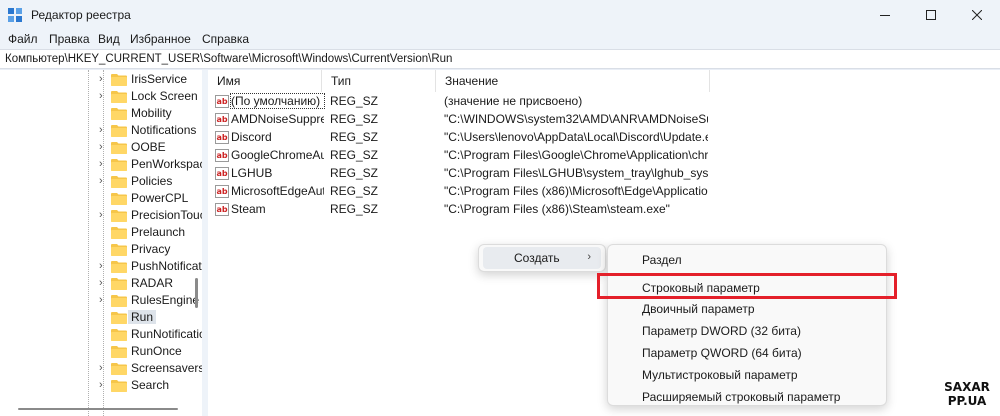 This screenshot has width=1000, height=416. What do you see at coordinates (931, 15) in the screenshot?
I see `maximize-button` at bounding box center [931, 15].